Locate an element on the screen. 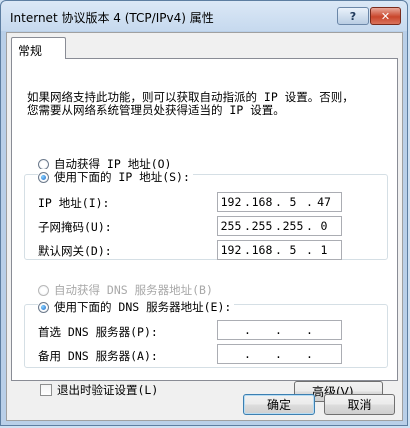 This screenshot has width=410, height=428. radio-button-icon is located at coordinates (43, 164).